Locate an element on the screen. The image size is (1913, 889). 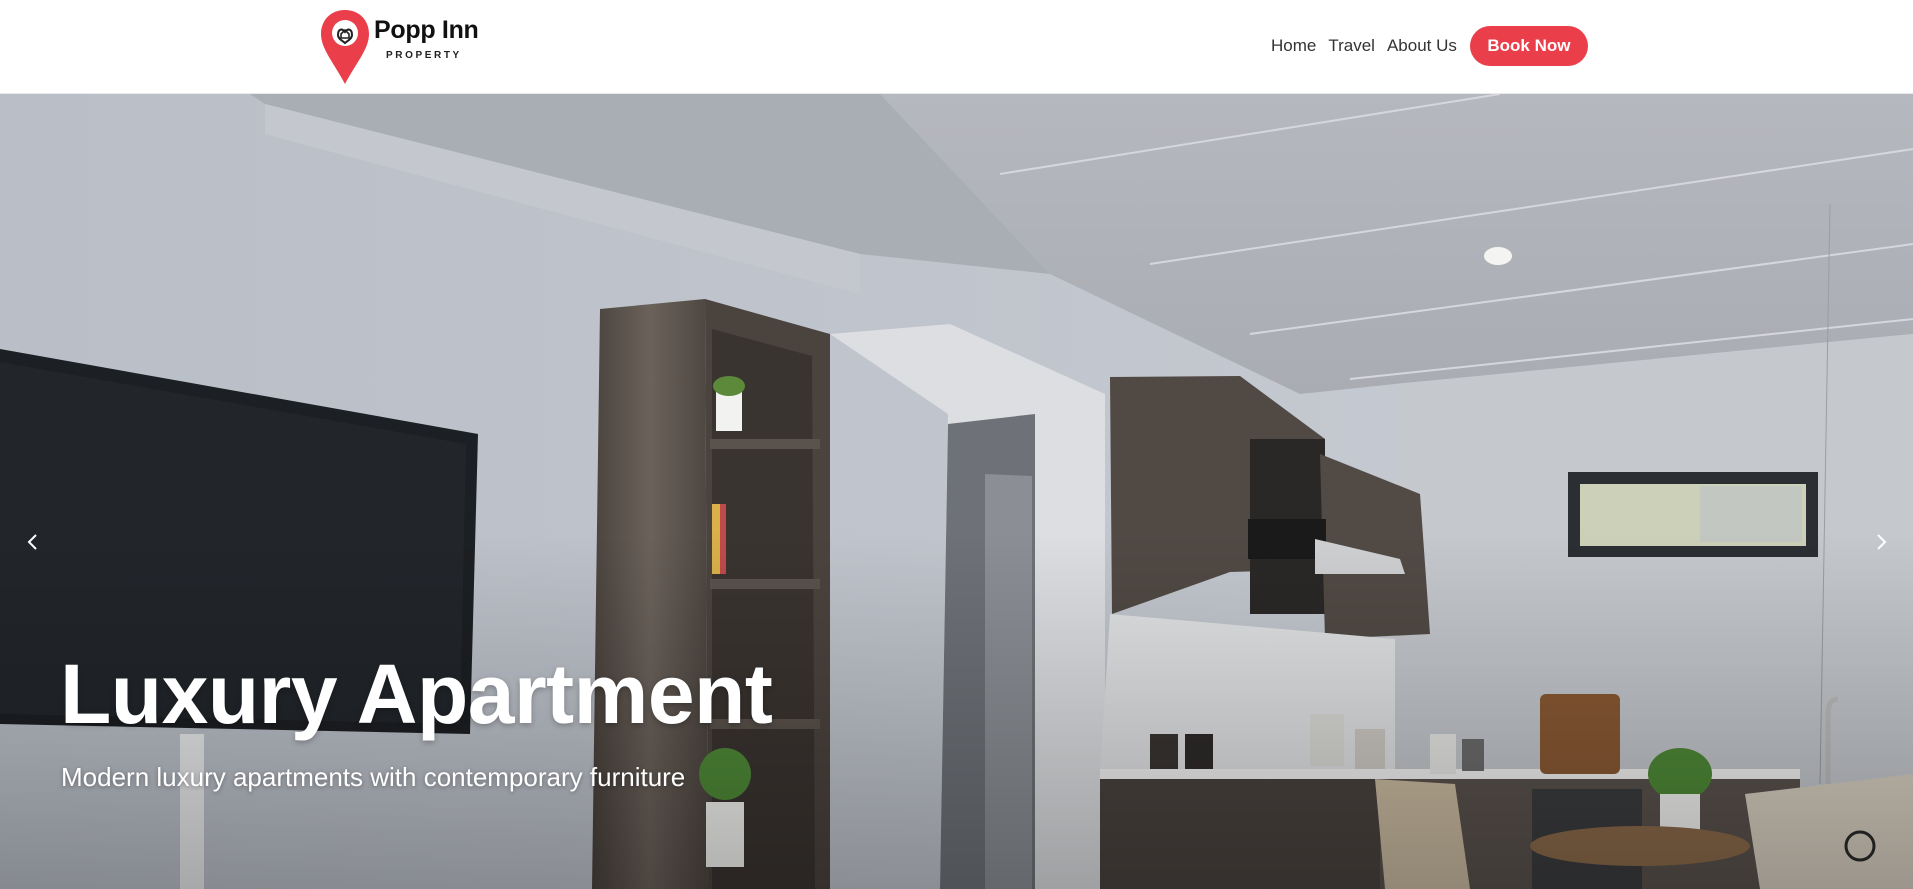
brand-name: Popp Inn is located at coordinates (426, 30).